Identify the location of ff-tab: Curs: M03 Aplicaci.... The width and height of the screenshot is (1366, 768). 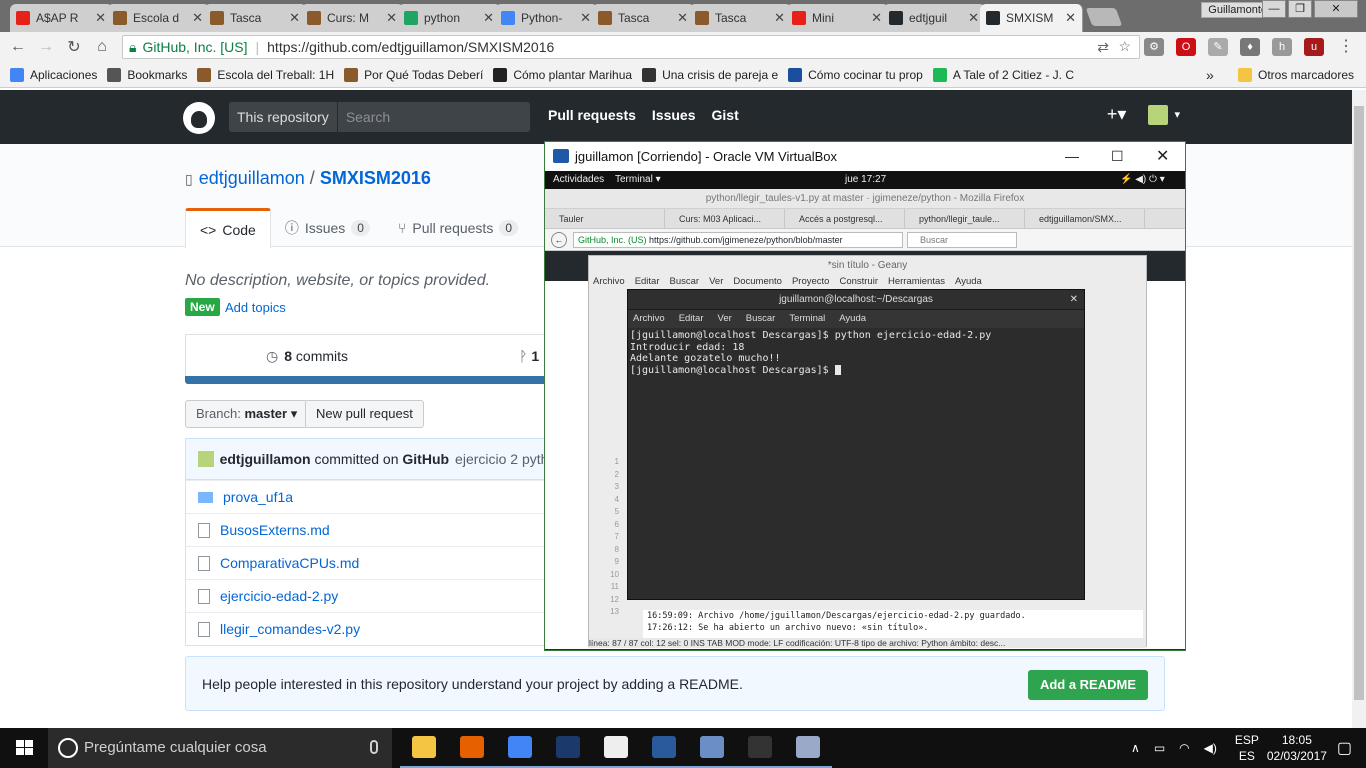
(725, 218).